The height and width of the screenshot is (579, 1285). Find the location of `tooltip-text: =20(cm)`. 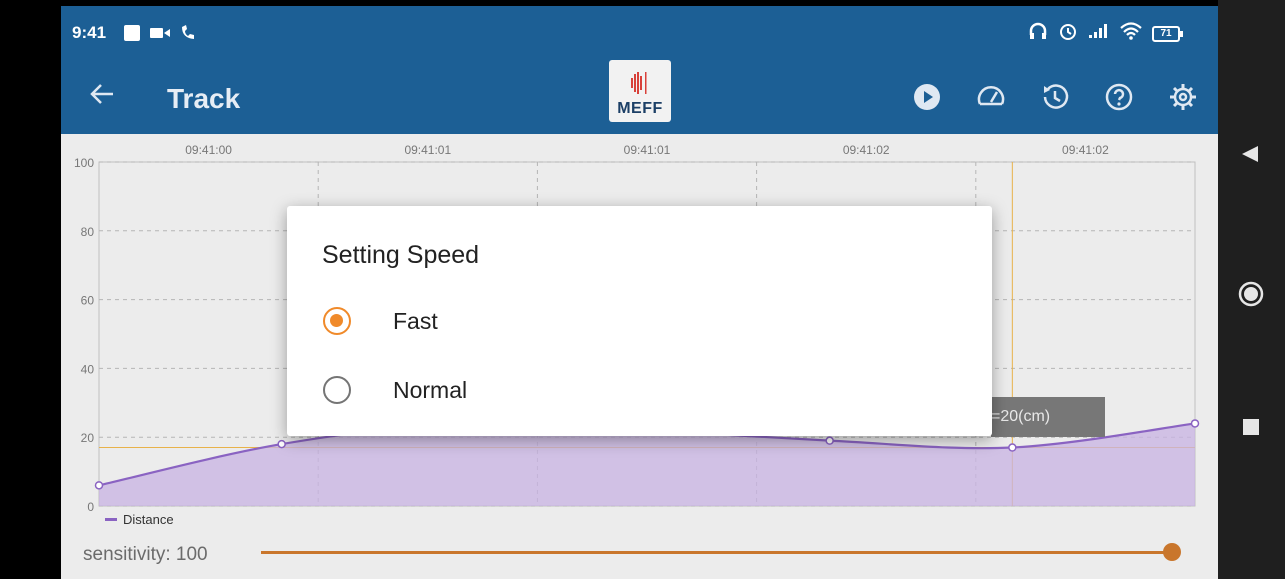

tooltip-text: =20(cm) is located at coordinates (1021, 416).